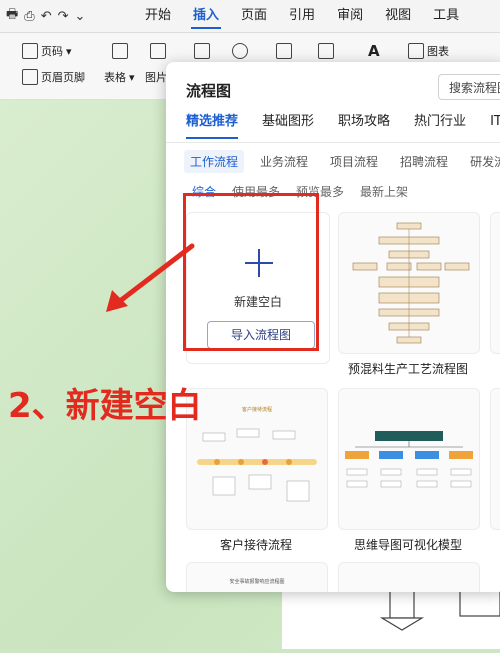 This screenshot has width=500, height=653. I want to click on subtab-recruit-process: 招聘流程, so click(424, 161).